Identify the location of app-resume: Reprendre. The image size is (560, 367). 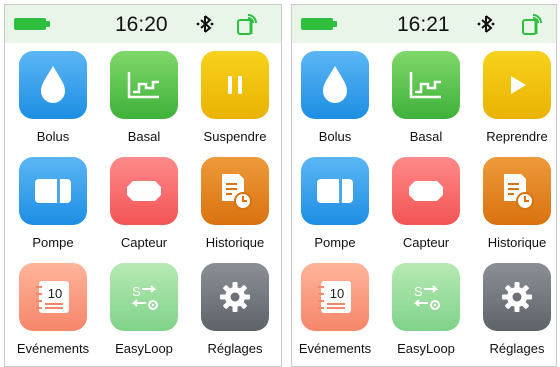
(514, 95).